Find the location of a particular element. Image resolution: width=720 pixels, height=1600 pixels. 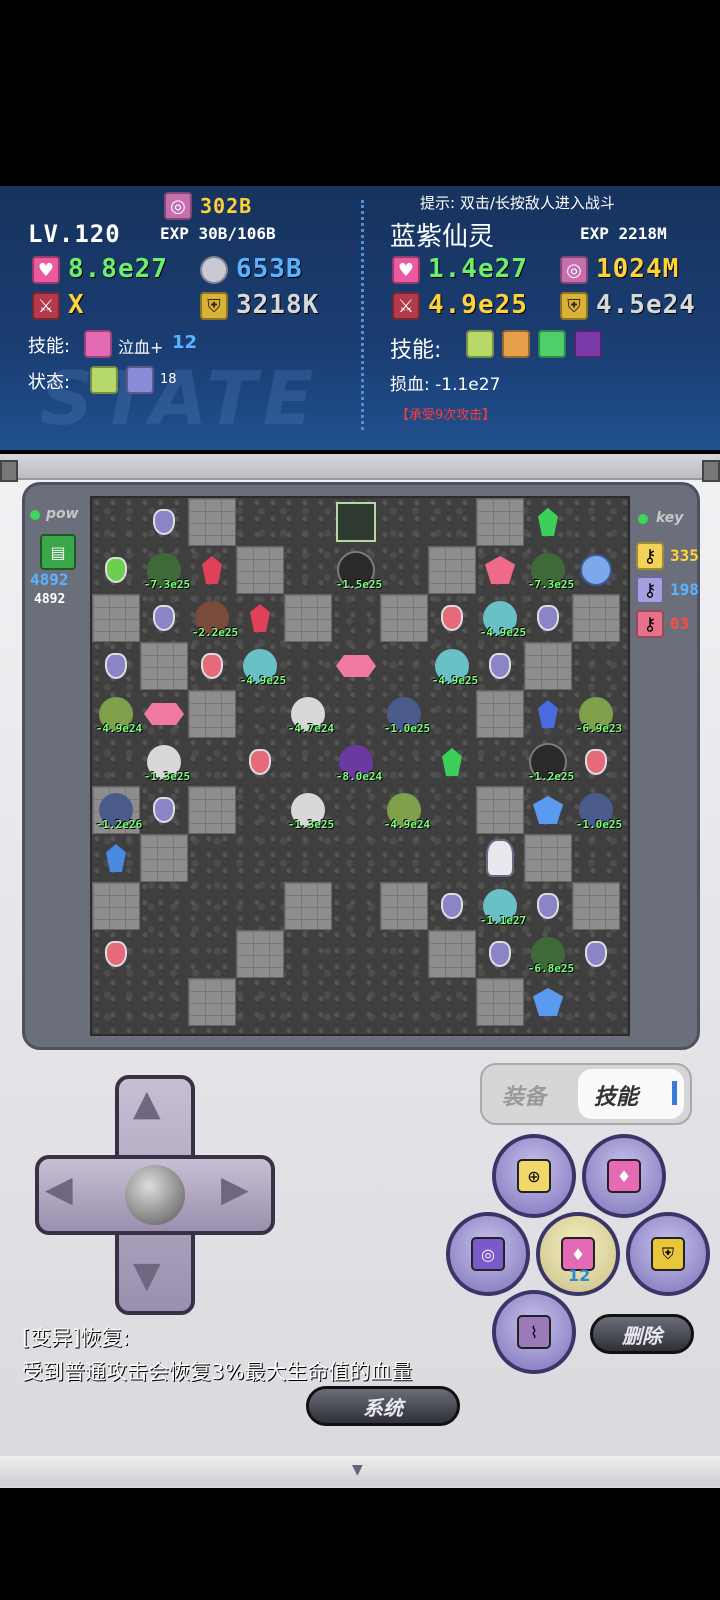

monster-damage-label: -1.5e25 is located at coordinates (359, 584).